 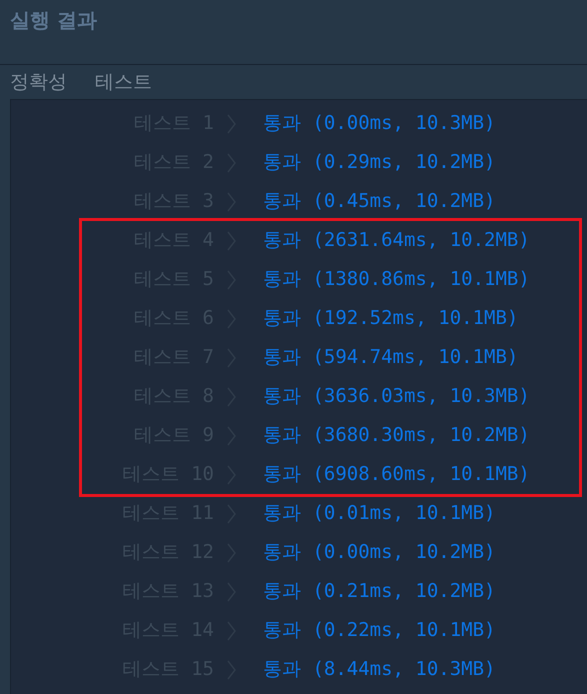 What do you see at coordinates (54, 20) in the screenshot?
I see `panel-title: 실행 결과` at bounding box center [54, 20].